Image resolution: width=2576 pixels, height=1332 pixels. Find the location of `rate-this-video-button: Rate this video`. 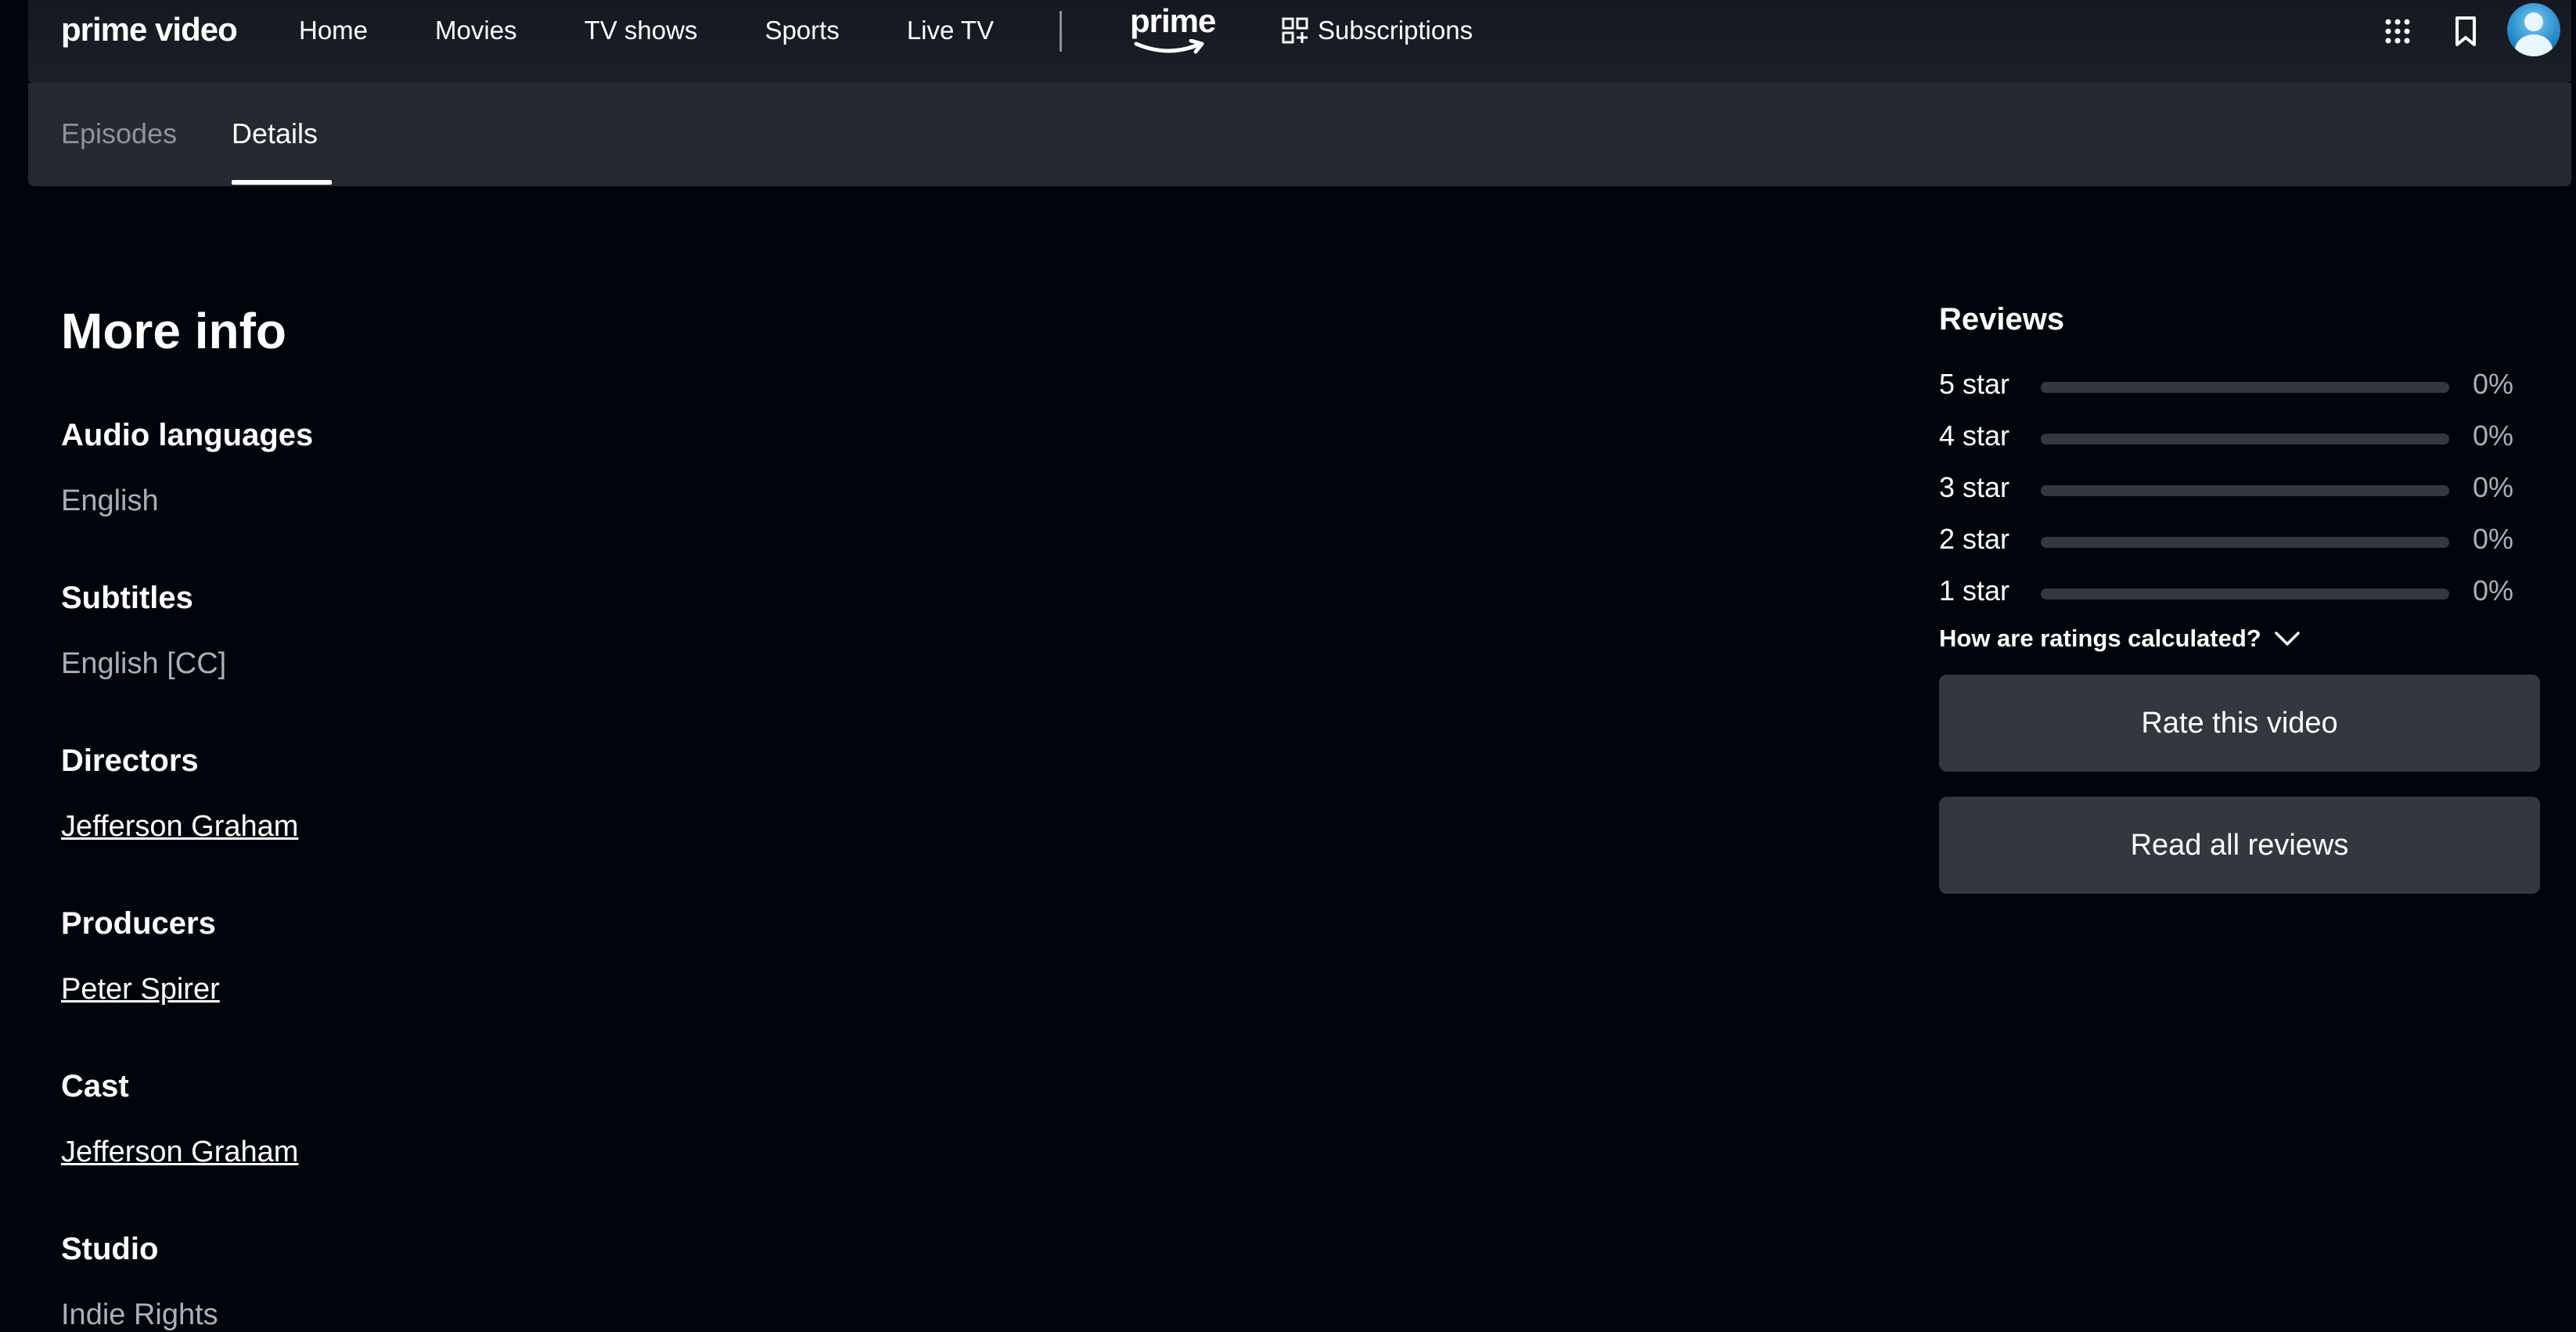

rate-this-video-button: Rate this video is located at coordinates (2239, 723).